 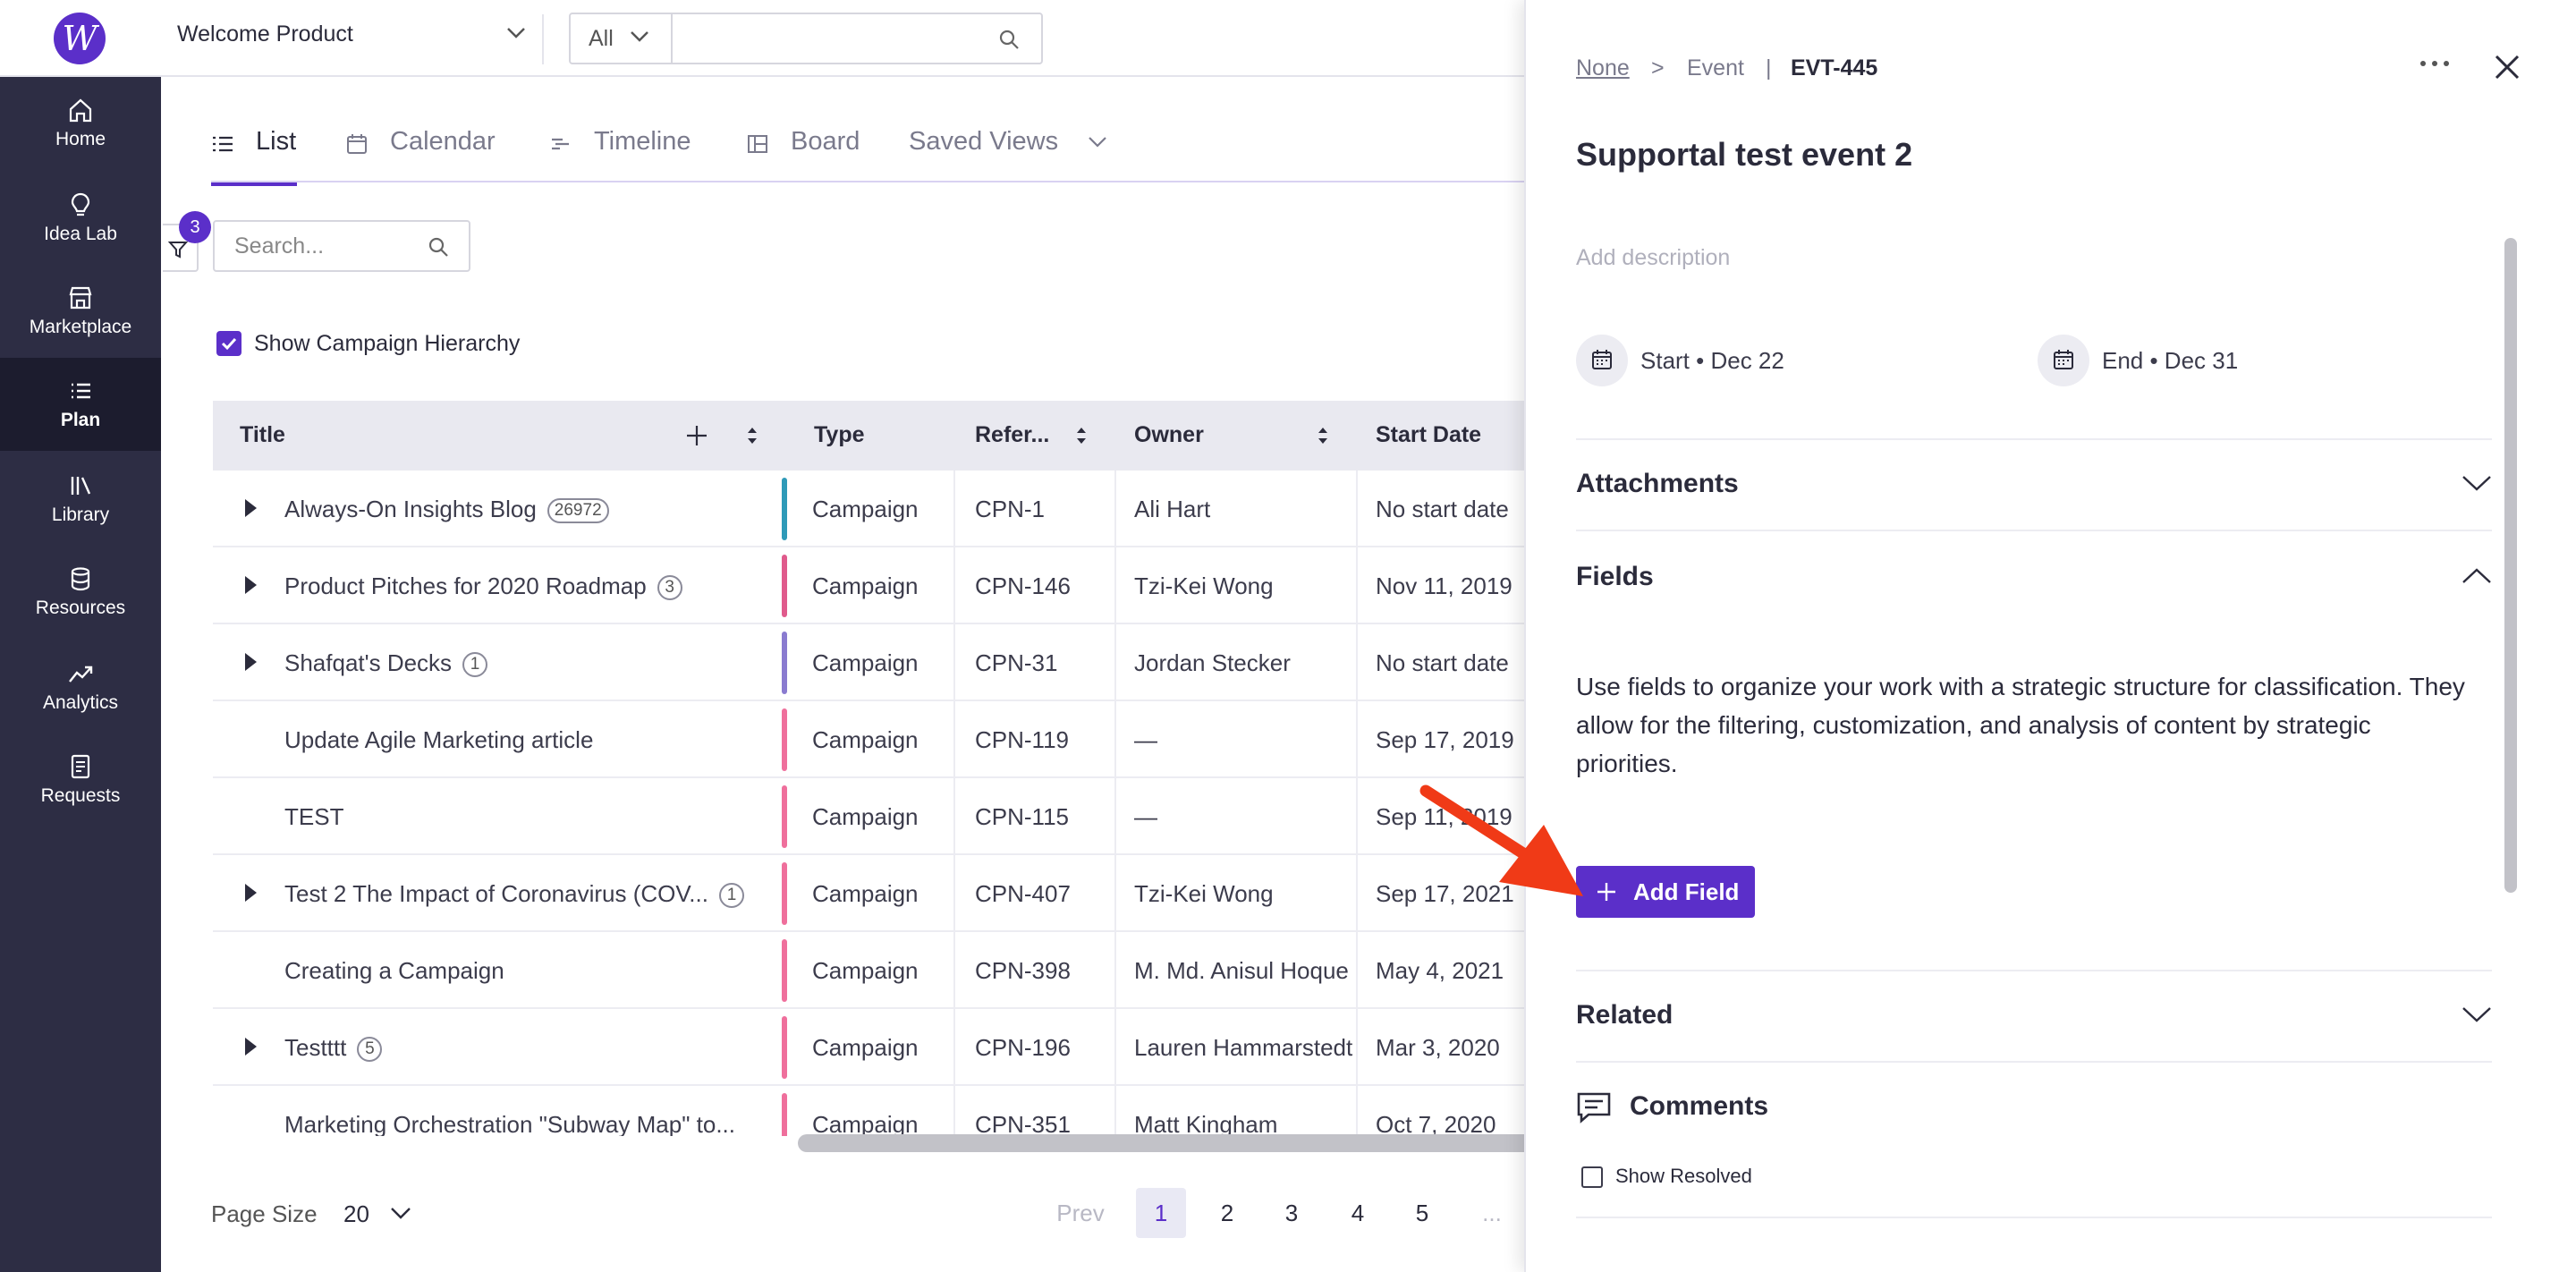 What do you see at coordinates (1011, 152) in the screenshot?
I see `tab-saved-views: Saved Views` at bounding box center [1011, 152].